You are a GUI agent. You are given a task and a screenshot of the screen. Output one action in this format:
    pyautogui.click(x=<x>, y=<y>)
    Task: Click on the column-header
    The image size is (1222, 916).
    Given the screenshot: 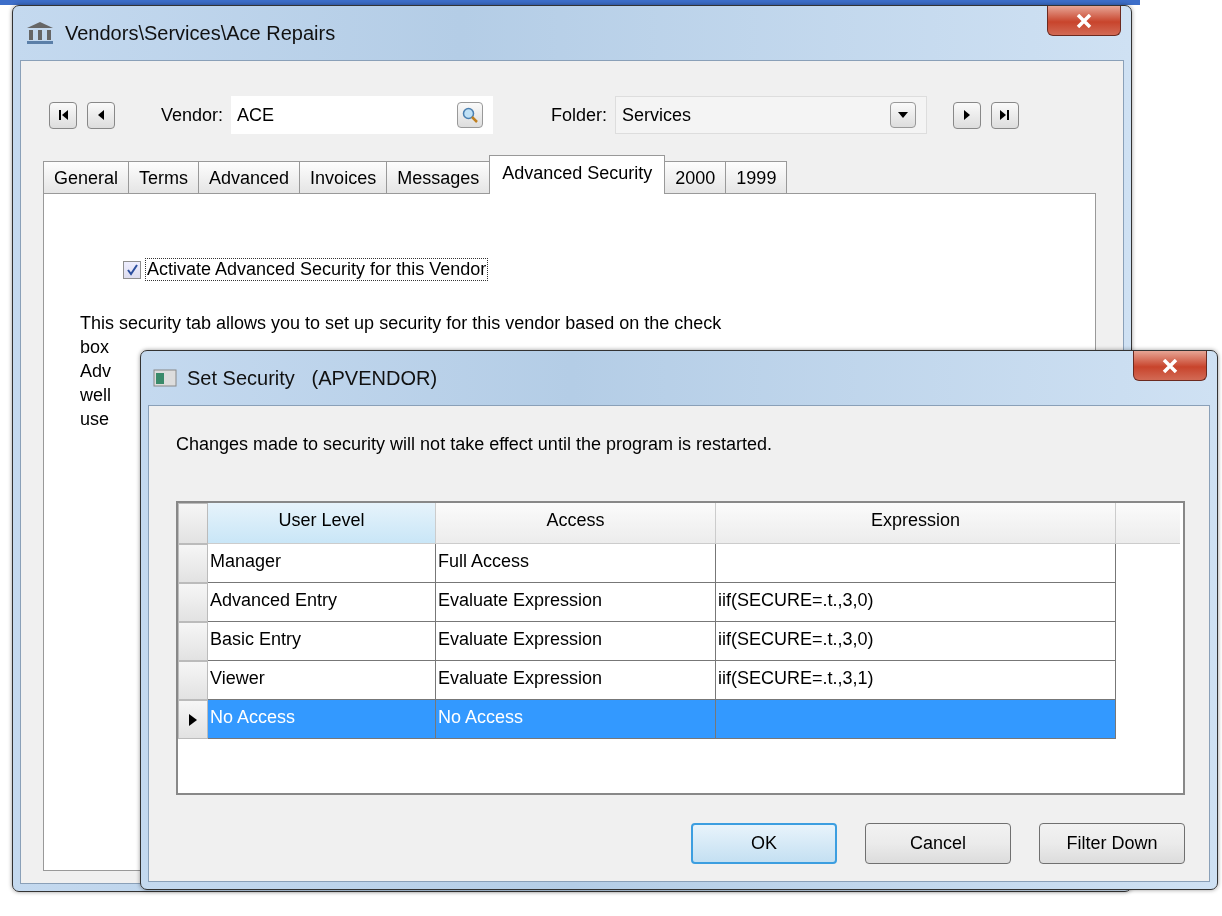 What is the action you would take?
    pyautogui.click(x=1148, y=523)
    